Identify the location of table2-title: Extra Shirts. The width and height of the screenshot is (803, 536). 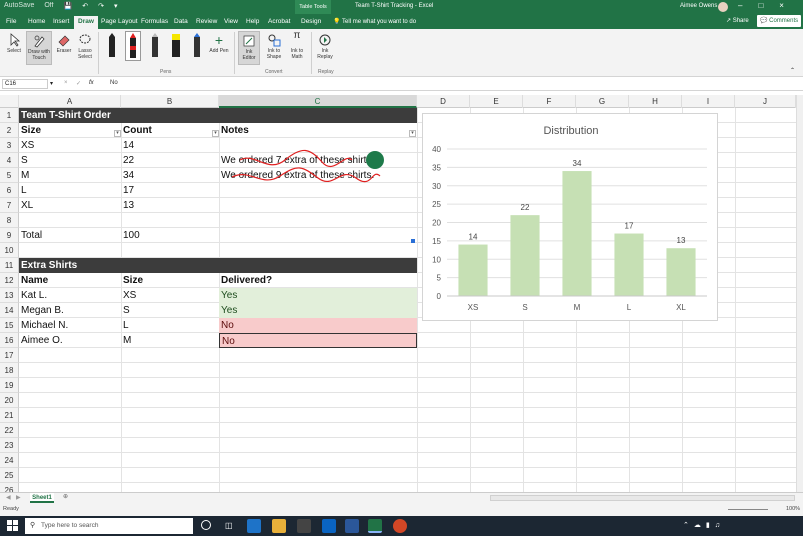
(218, 265).